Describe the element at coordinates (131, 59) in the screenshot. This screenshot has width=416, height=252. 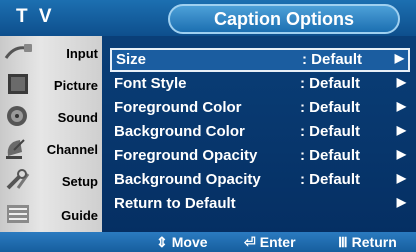
I see `menu-item-label: Size` at that location.